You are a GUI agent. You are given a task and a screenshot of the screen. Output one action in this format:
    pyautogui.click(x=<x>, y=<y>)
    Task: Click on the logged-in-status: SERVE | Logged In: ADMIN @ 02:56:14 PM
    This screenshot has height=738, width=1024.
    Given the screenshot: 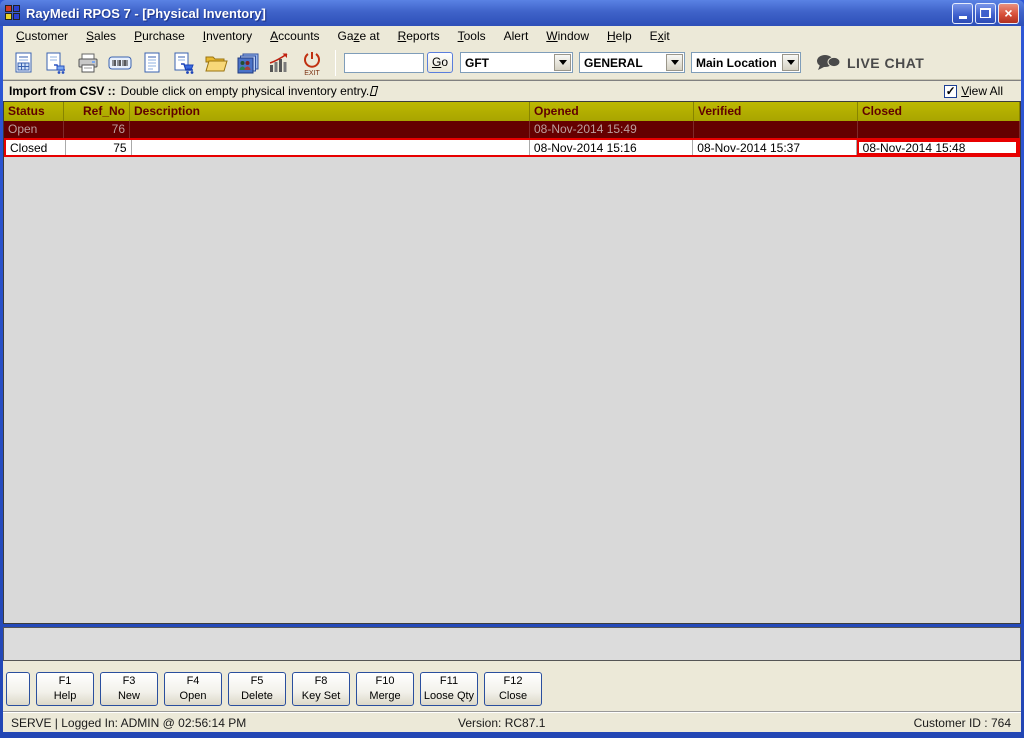 What is the action you would take?
    pyautogui.click(x=129, y=723)
    